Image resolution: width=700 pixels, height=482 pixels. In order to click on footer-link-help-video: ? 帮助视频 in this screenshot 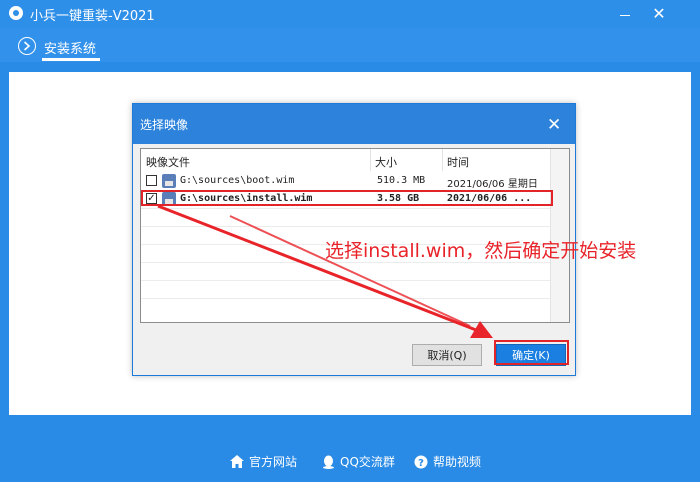, I will do `click(447, 461)`.